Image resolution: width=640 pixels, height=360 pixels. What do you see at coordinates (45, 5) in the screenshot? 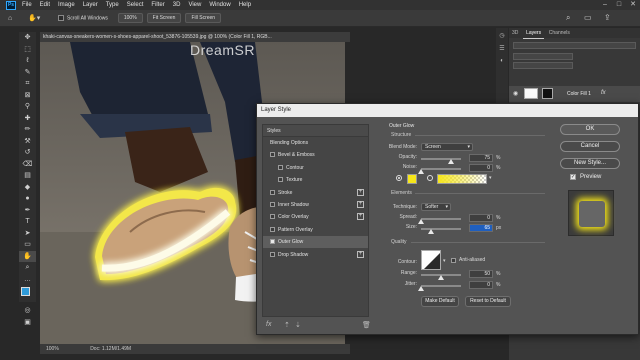
I see `menu-edit: Edit` at bounding box center [45, 5].